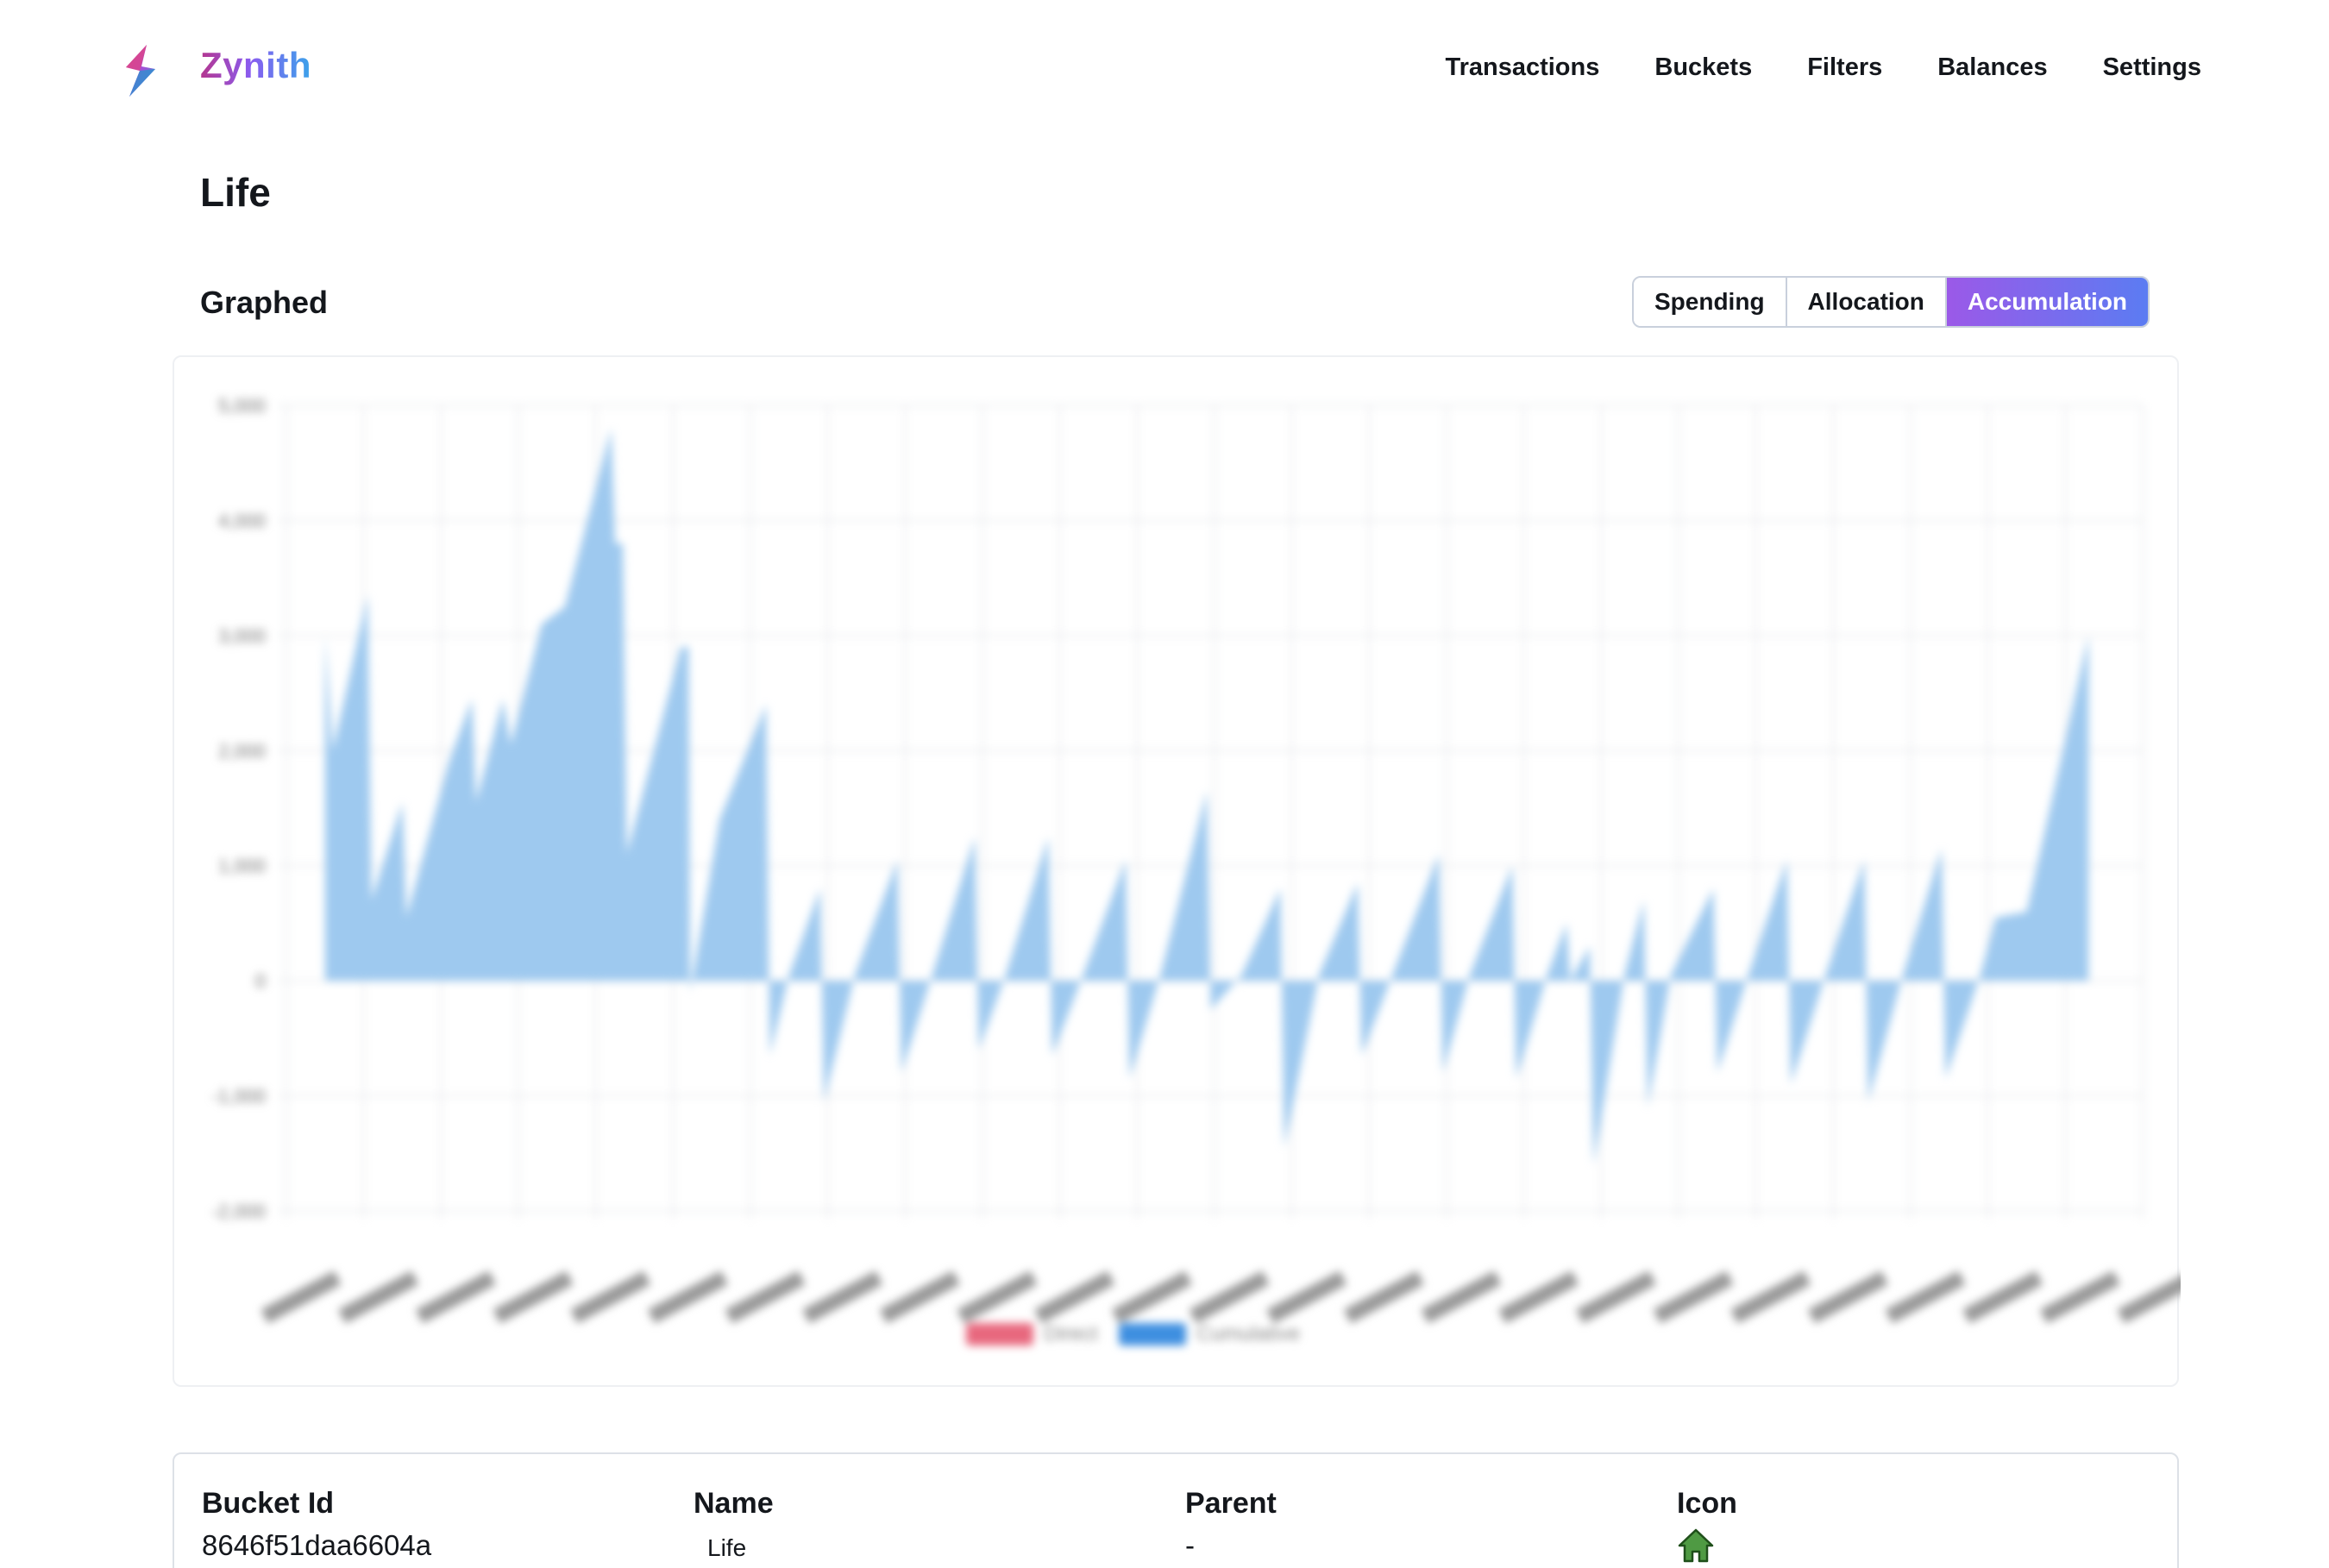 The width and height of the screenshot is (2329, 1568). What do you see at coordinates (2152, 67) in the screenshot?
I see `nav-settings: Settings` at bounding box center [2152, 67].